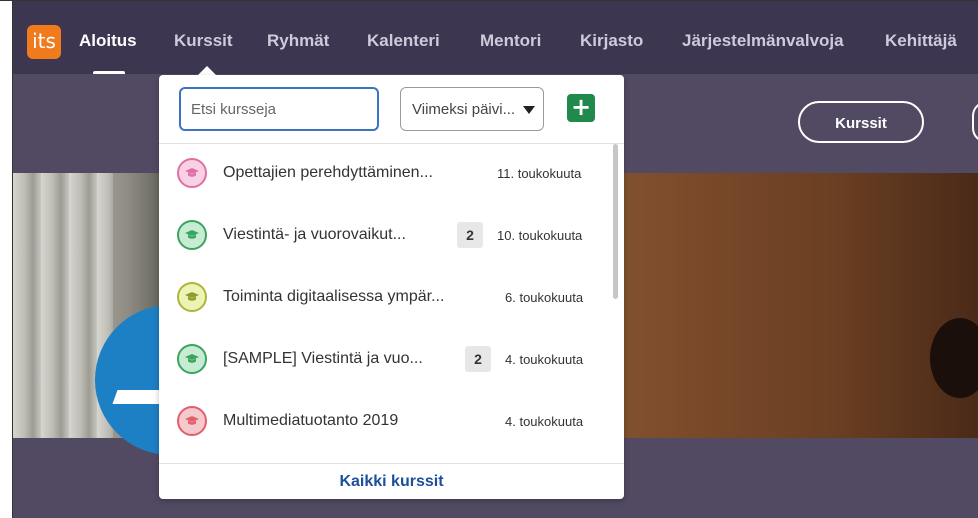 The height and width of the screenshot is (518, 978). Describe the element at coordinates (510, 41) in the screenshot. I see `nav-item-mentori: Mentori` at that location.